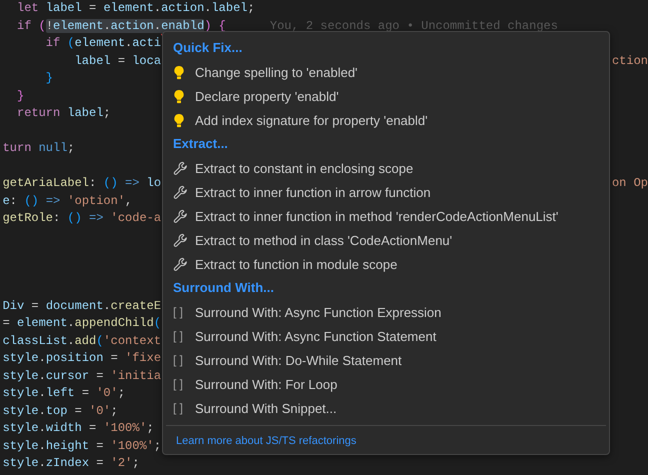 This screenshot has height=475, width=648. What do you see at coordinates (82, 358) in the screenshot?
I see `code-line: style.position = 'fixe` at bounding box center [82, 358].